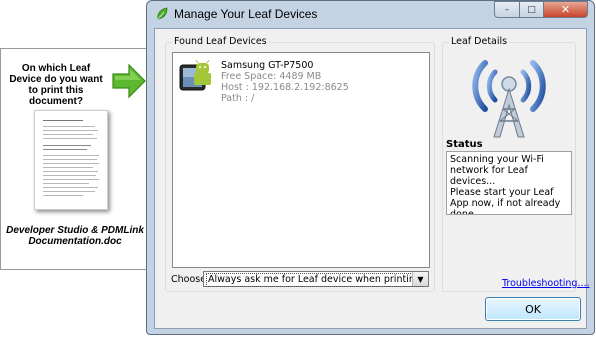 This screenshot has height=337, width=596. I want to click on status-heading: Status, so click(464, 144).